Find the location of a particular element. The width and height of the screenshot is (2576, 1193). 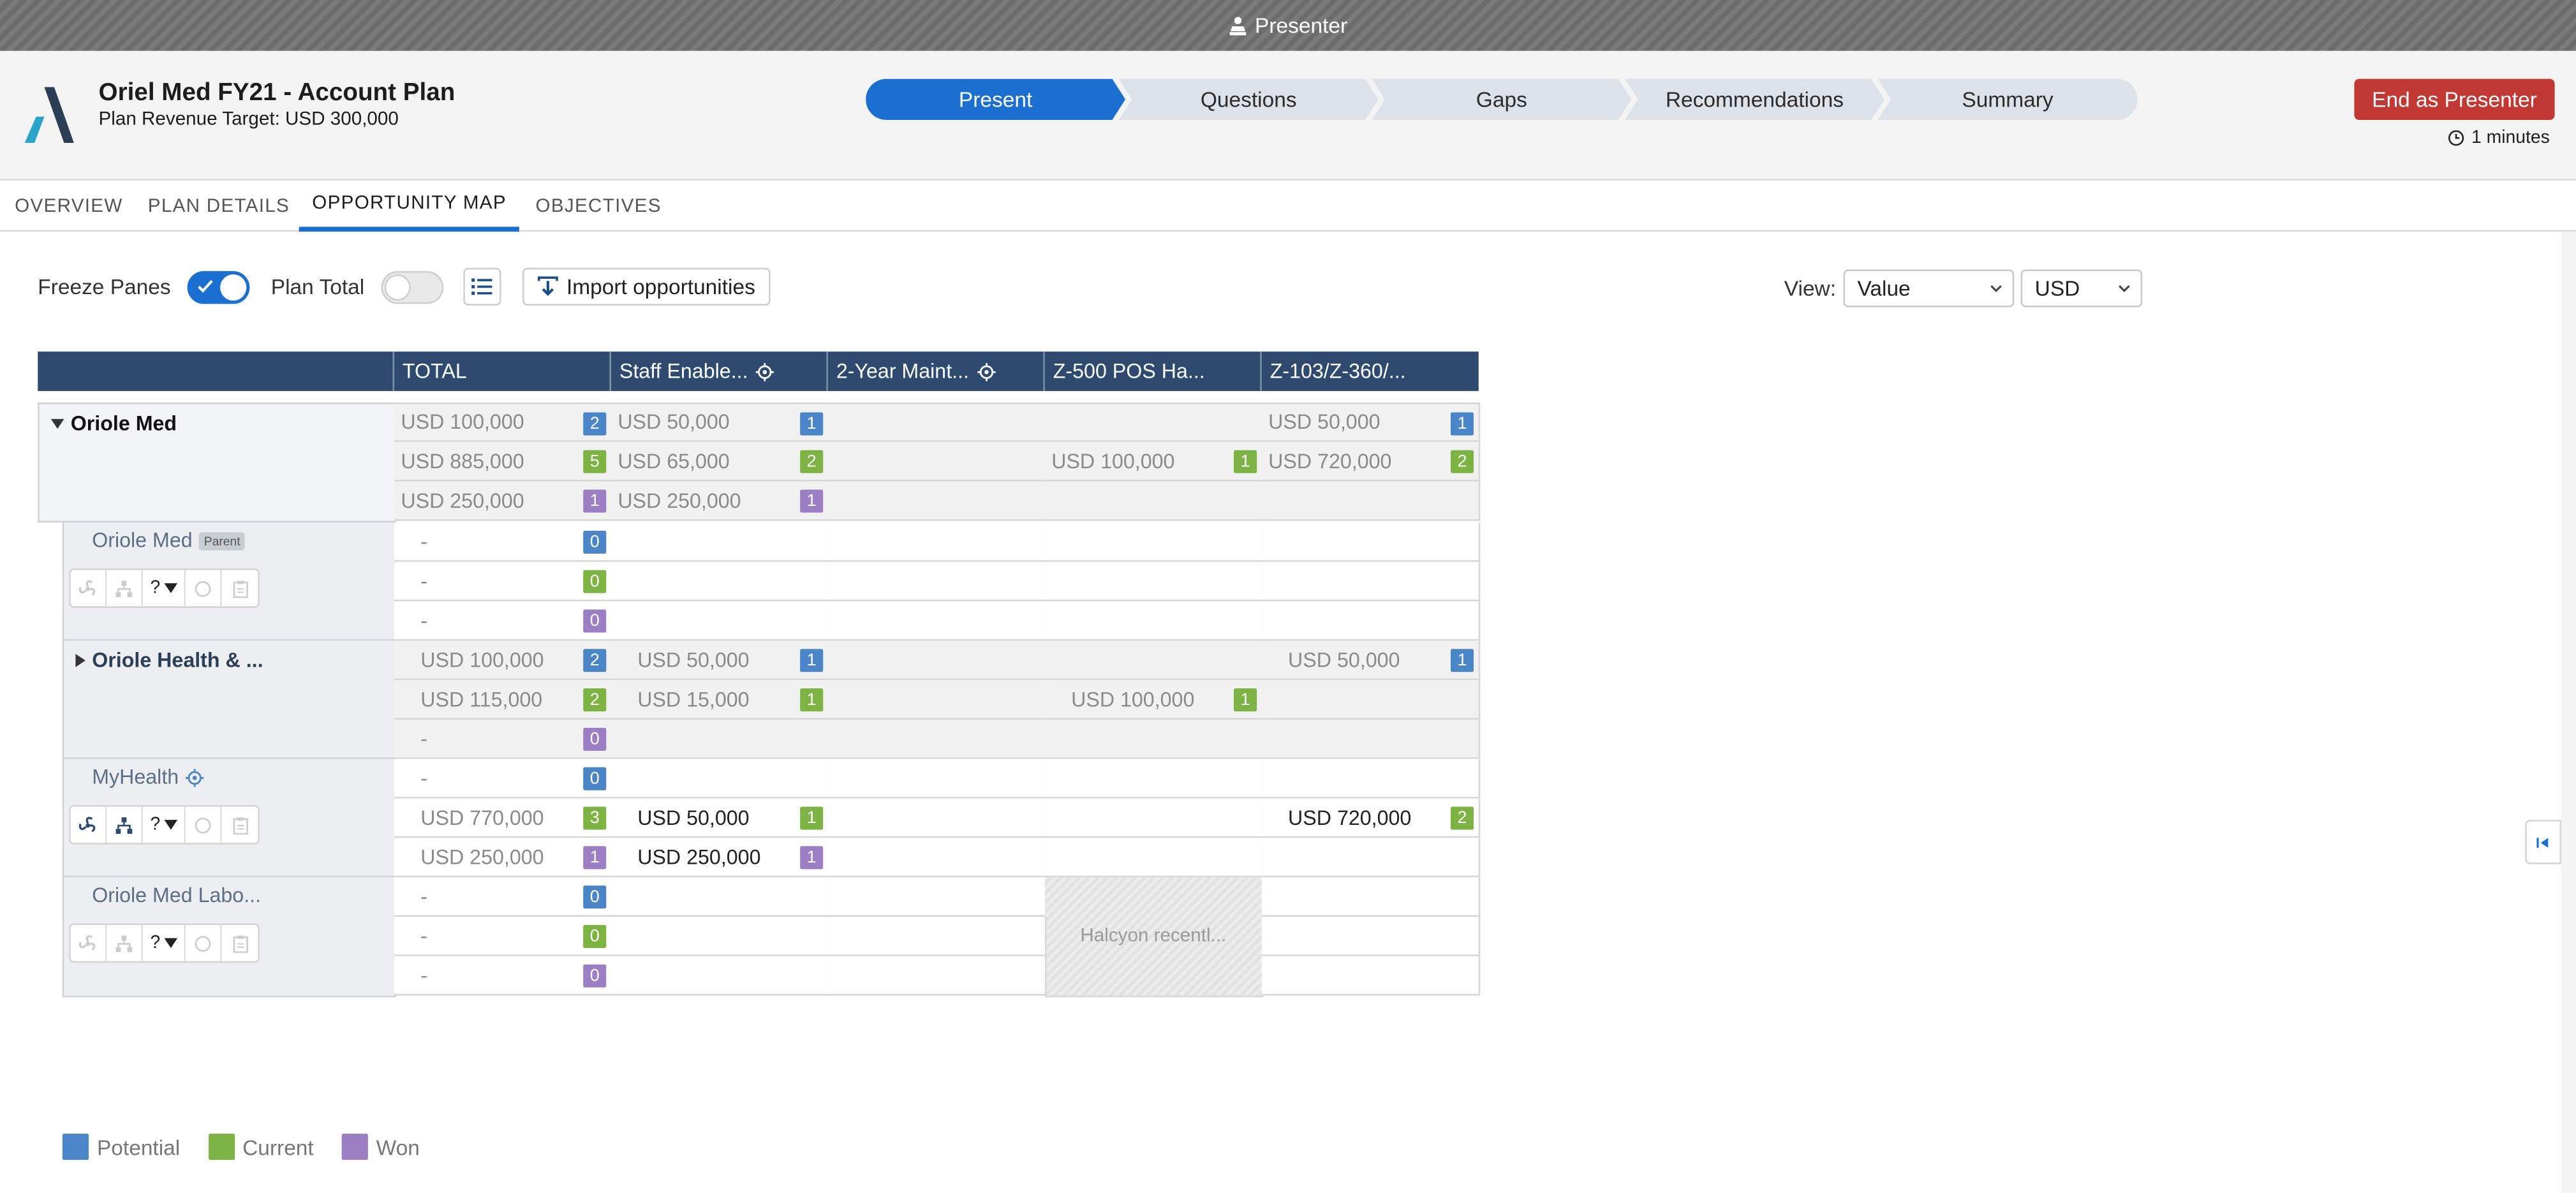

legend-swatch-potential is located at coordinates (75, 1146).